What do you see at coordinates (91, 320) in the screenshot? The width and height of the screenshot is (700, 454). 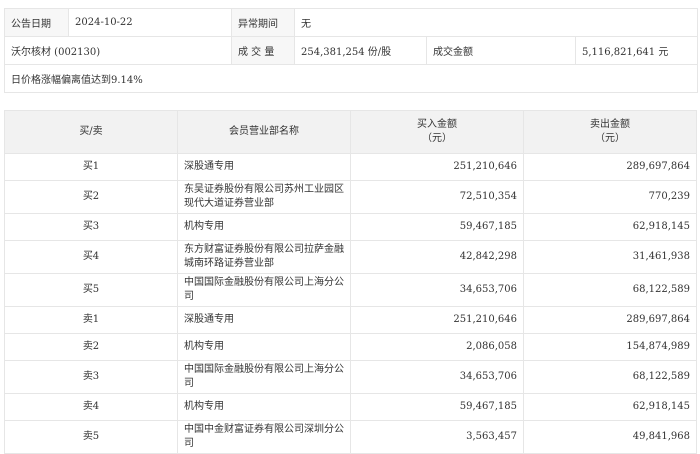 I see `cell-side: 卖1` at bounding box center [91, 320].